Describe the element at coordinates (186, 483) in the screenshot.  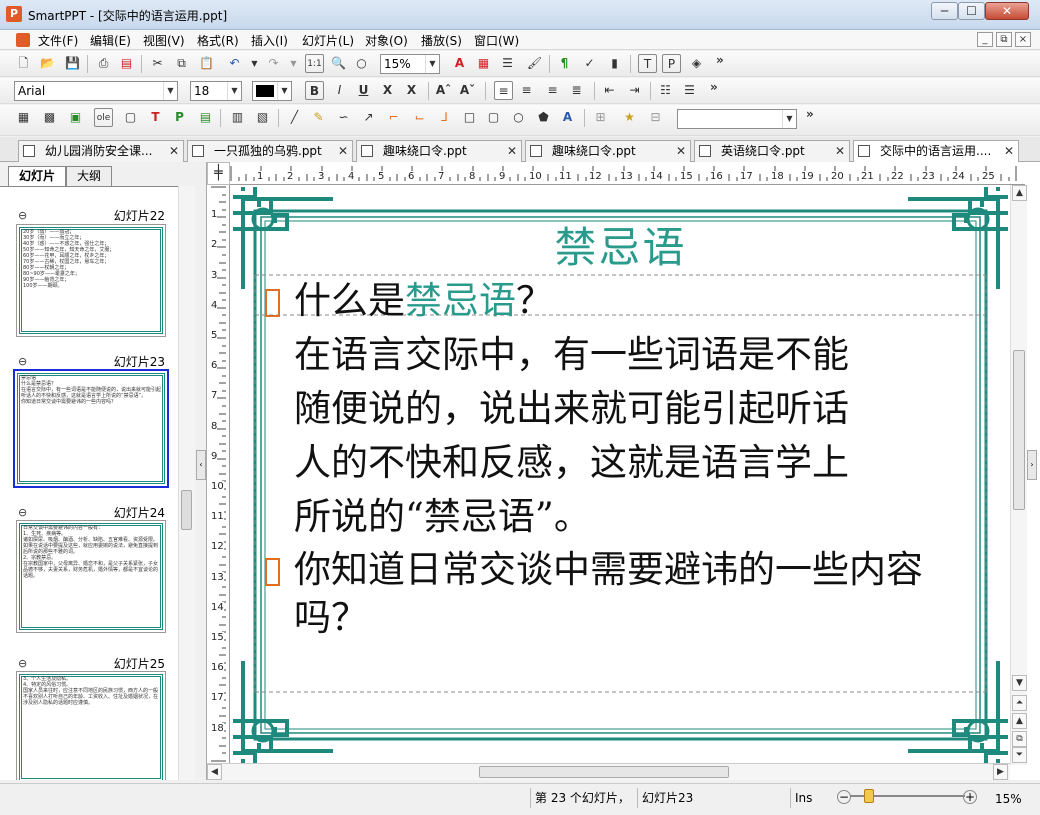
I see `panel-scrollbar` at that location.